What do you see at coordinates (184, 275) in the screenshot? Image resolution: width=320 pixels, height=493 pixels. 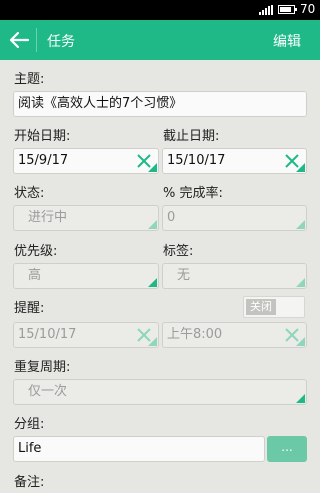 I see `tags-value: 无` at bounding box center [184, 275].